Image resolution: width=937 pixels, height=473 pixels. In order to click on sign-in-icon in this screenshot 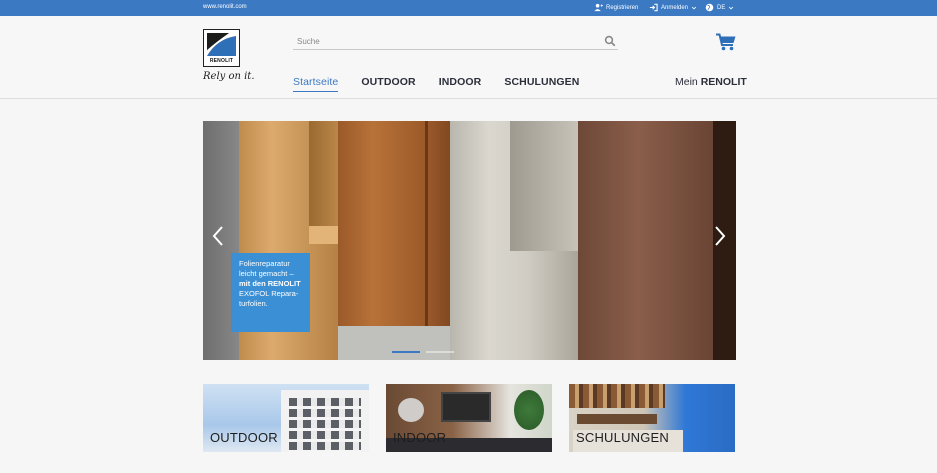, I will do `click(653, 7)`.